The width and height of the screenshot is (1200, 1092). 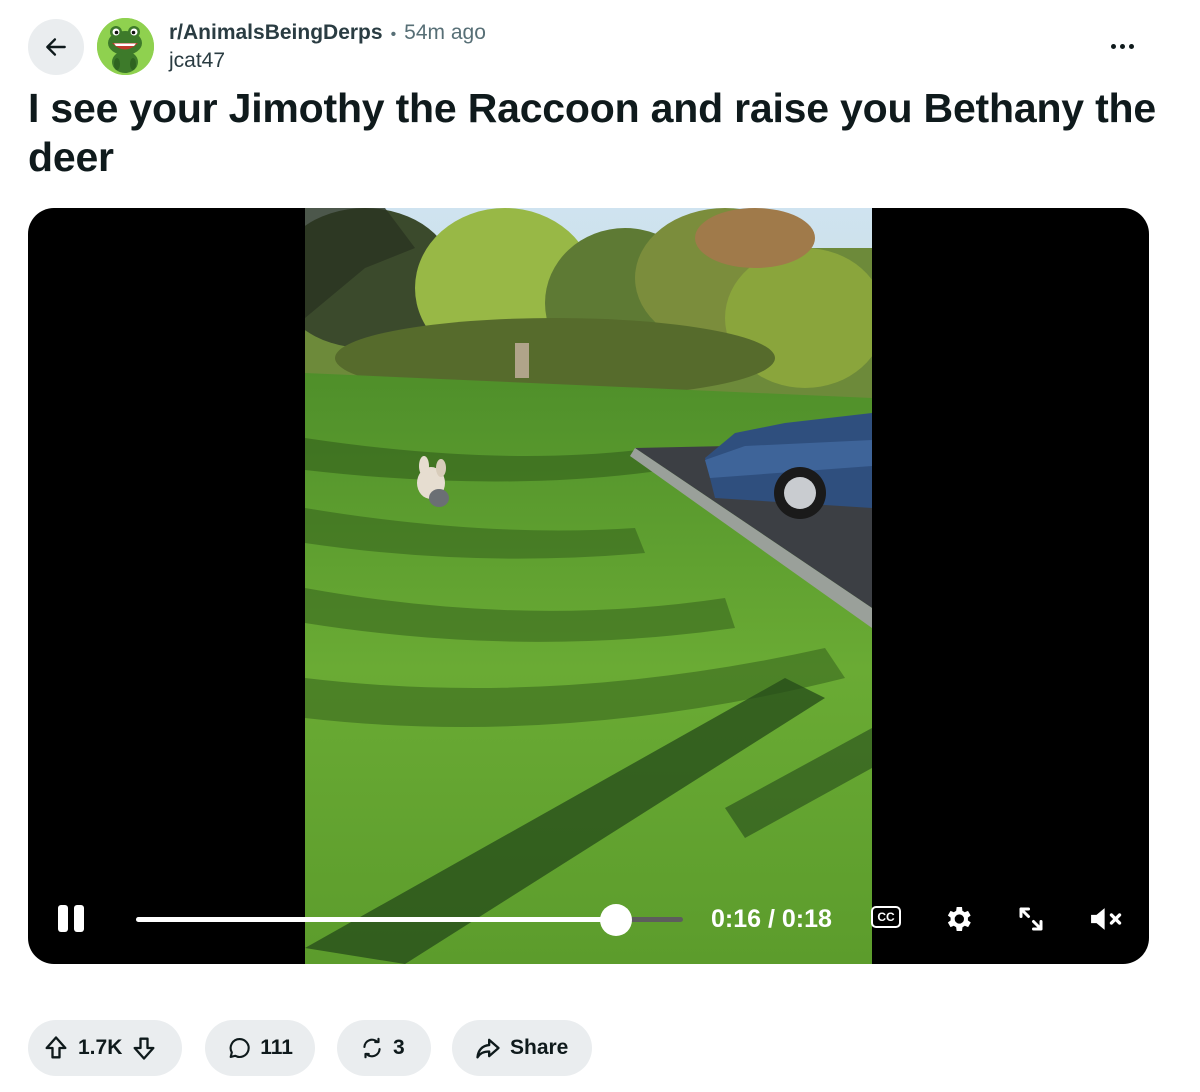 What do you see at coordinates (445, 32) in the screenshot?
I see `post-time: 54m ago` at bounding box center [445, 32].